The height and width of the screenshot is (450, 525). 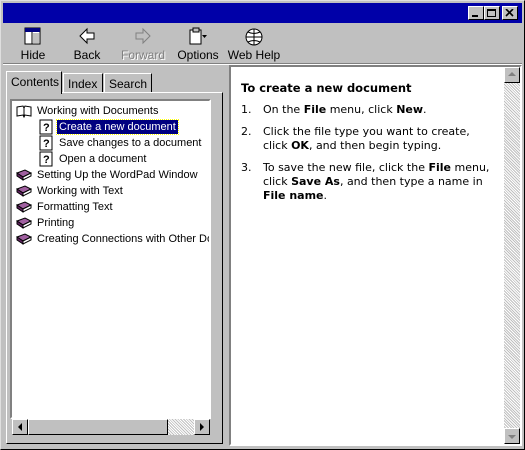 I want to click on maximize-icon, so click(x=491, y=13).